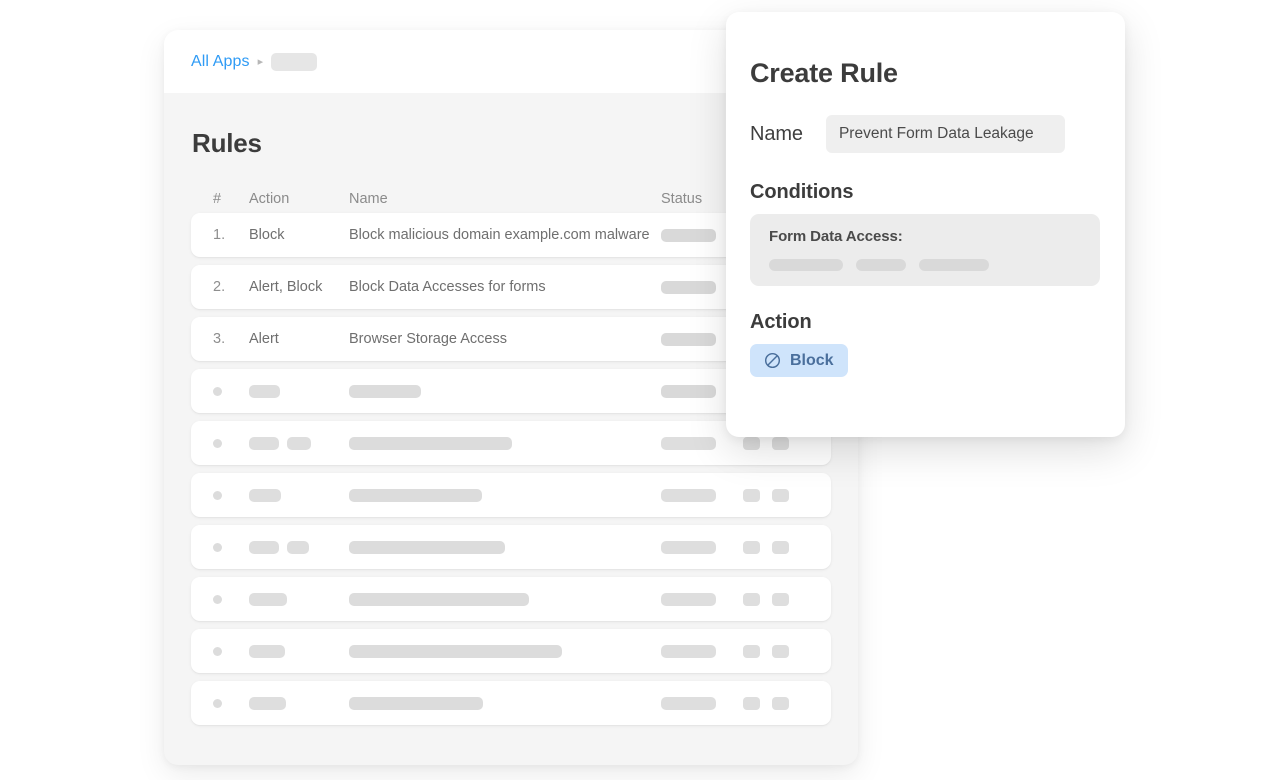 This screenshot has height=780, width=1280. What do you see at coordinates (264, 339) in the screenshot?
I see `row-action: Alert` at bounding box center [264, 339].